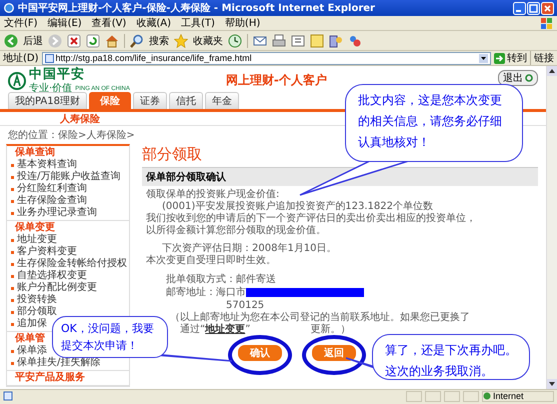 The width and height of the screenshot is (557, 404). What do you see at coordinates (533, 8) in the screenshot?
I see `maximize-icon` at bounding box center [533, 8].